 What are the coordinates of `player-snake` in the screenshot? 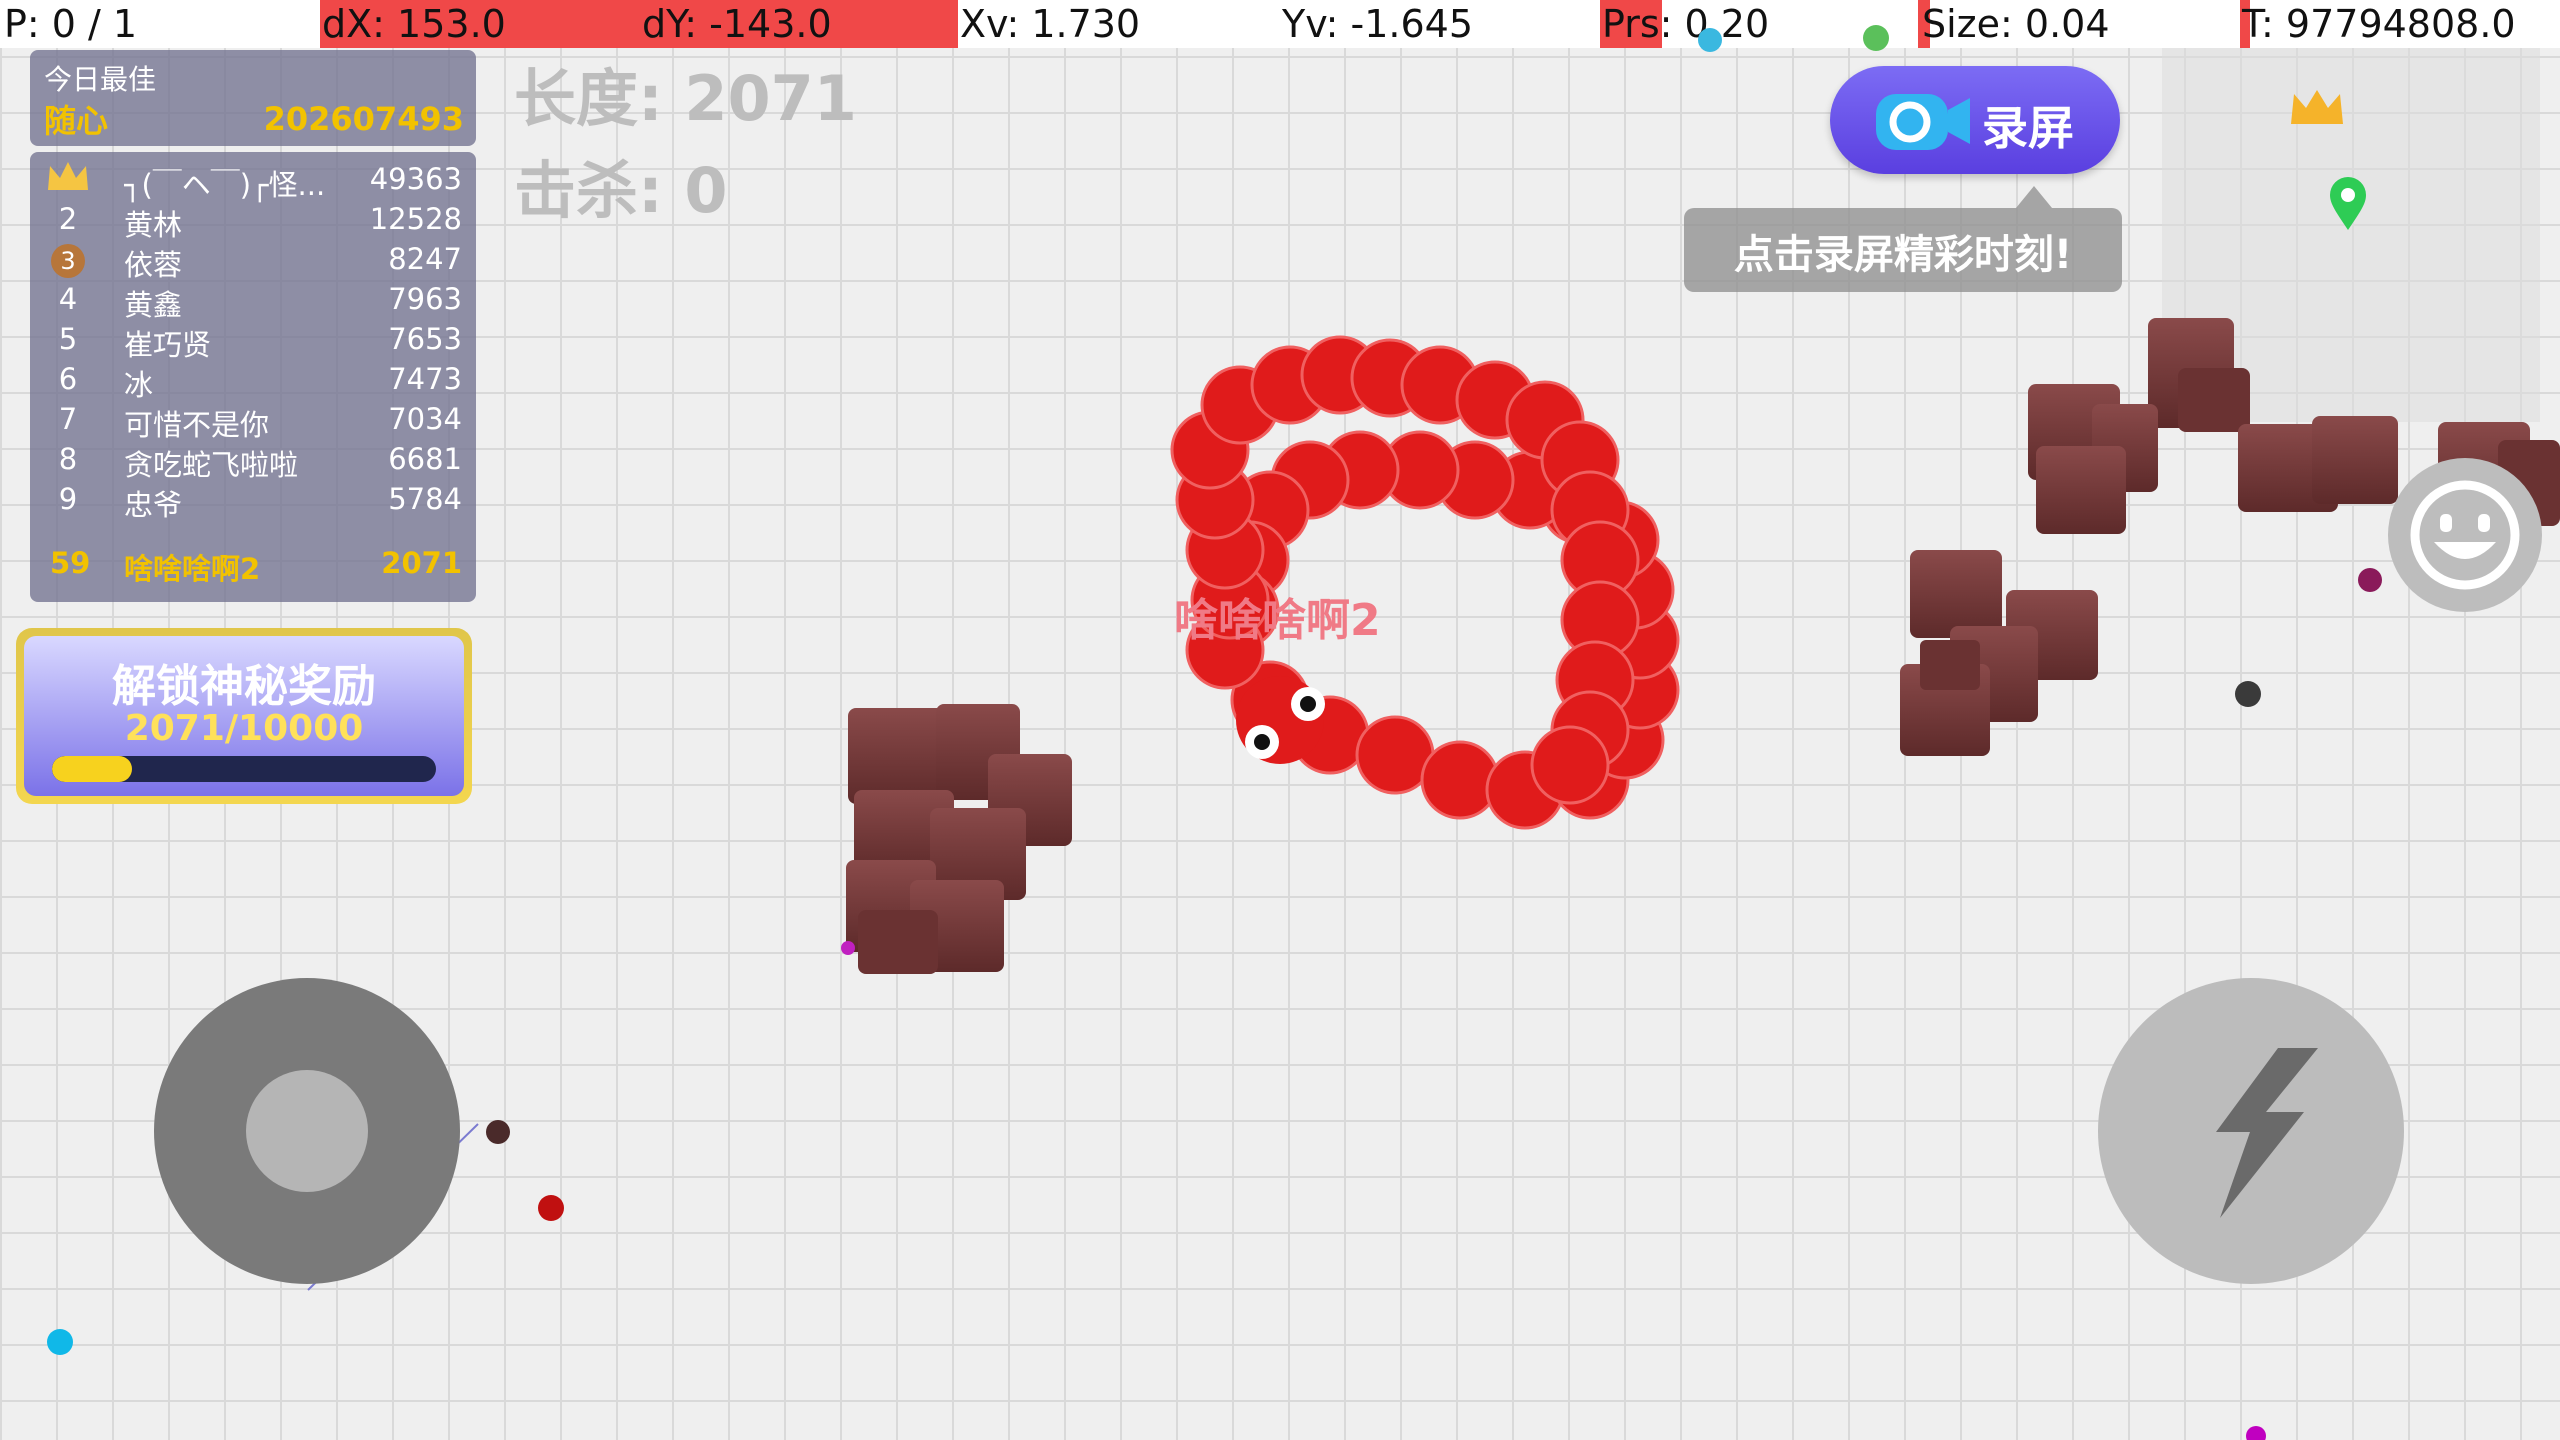 It's located at (1425, 582).